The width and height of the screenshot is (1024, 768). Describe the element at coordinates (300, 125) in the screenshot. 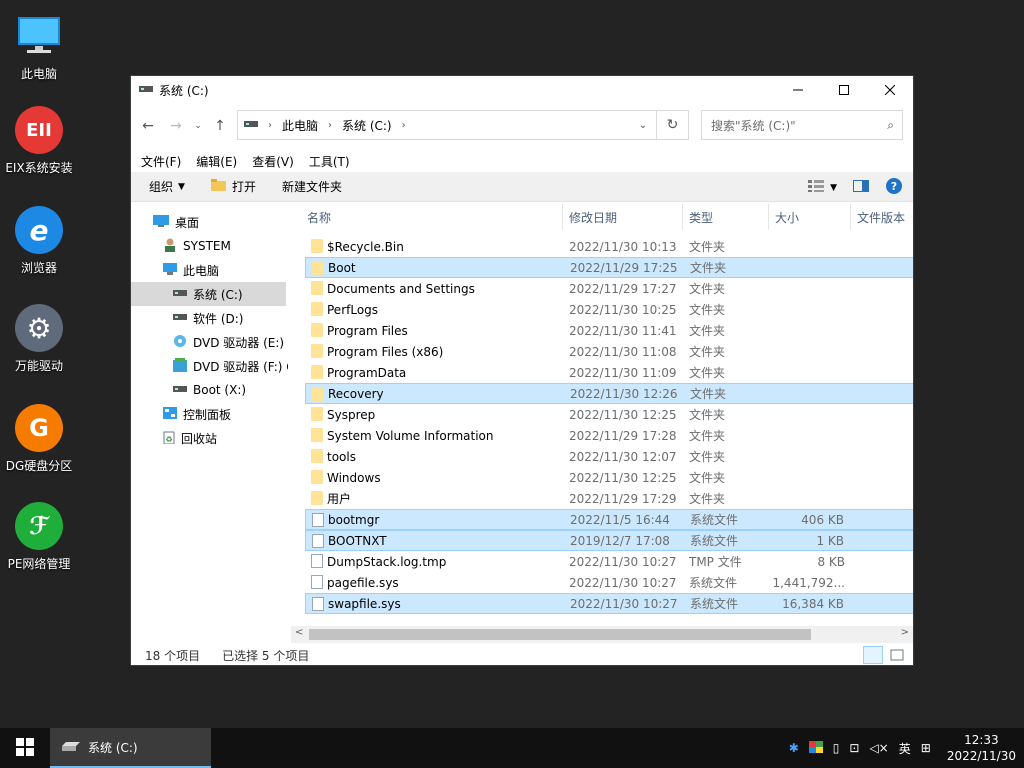

I see `breadcrumb-this-pc: 此电脑` at that location.